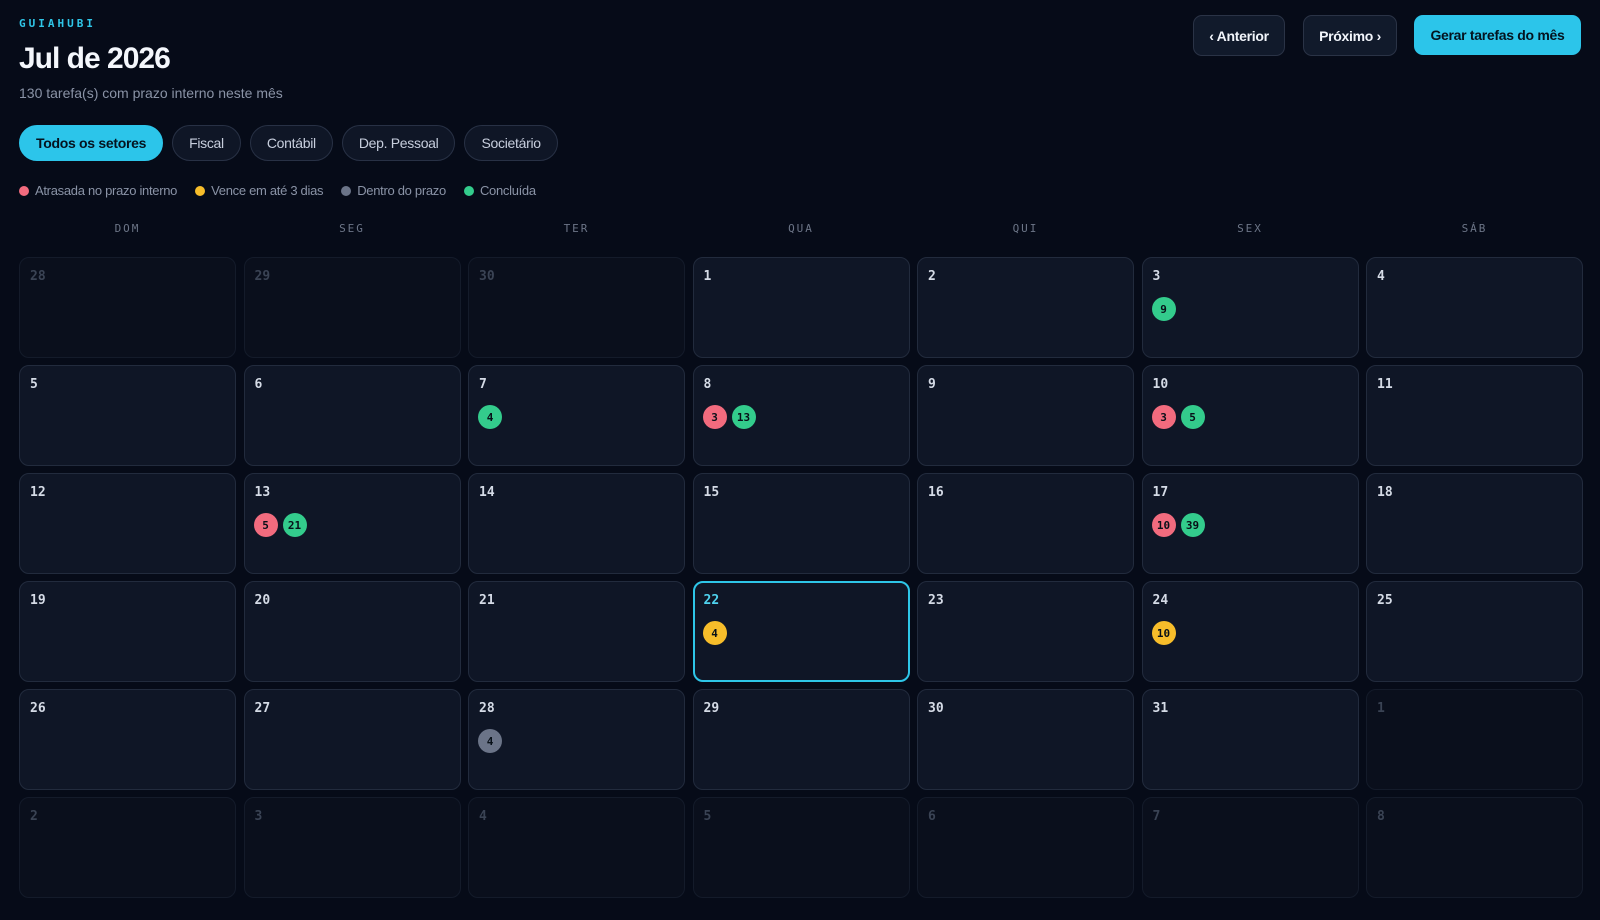 The width and height of the screenshot is (1600, 920). What do you see at coordinates (294, 525) in the screenshot?
I see `task-count-badge-done: 21` at bounding box center [294, 525].